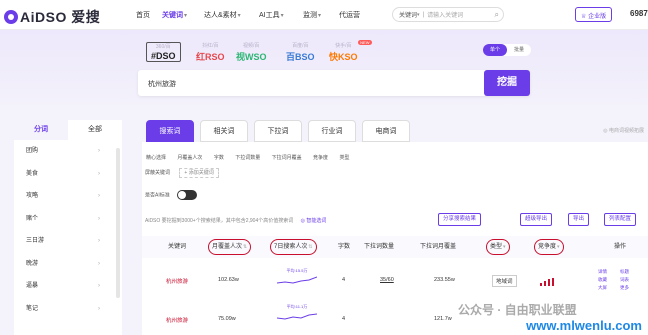  Describe the element at coordinates (609, 288) in the screenshot. I see `screen-button: 大屏` at that location.